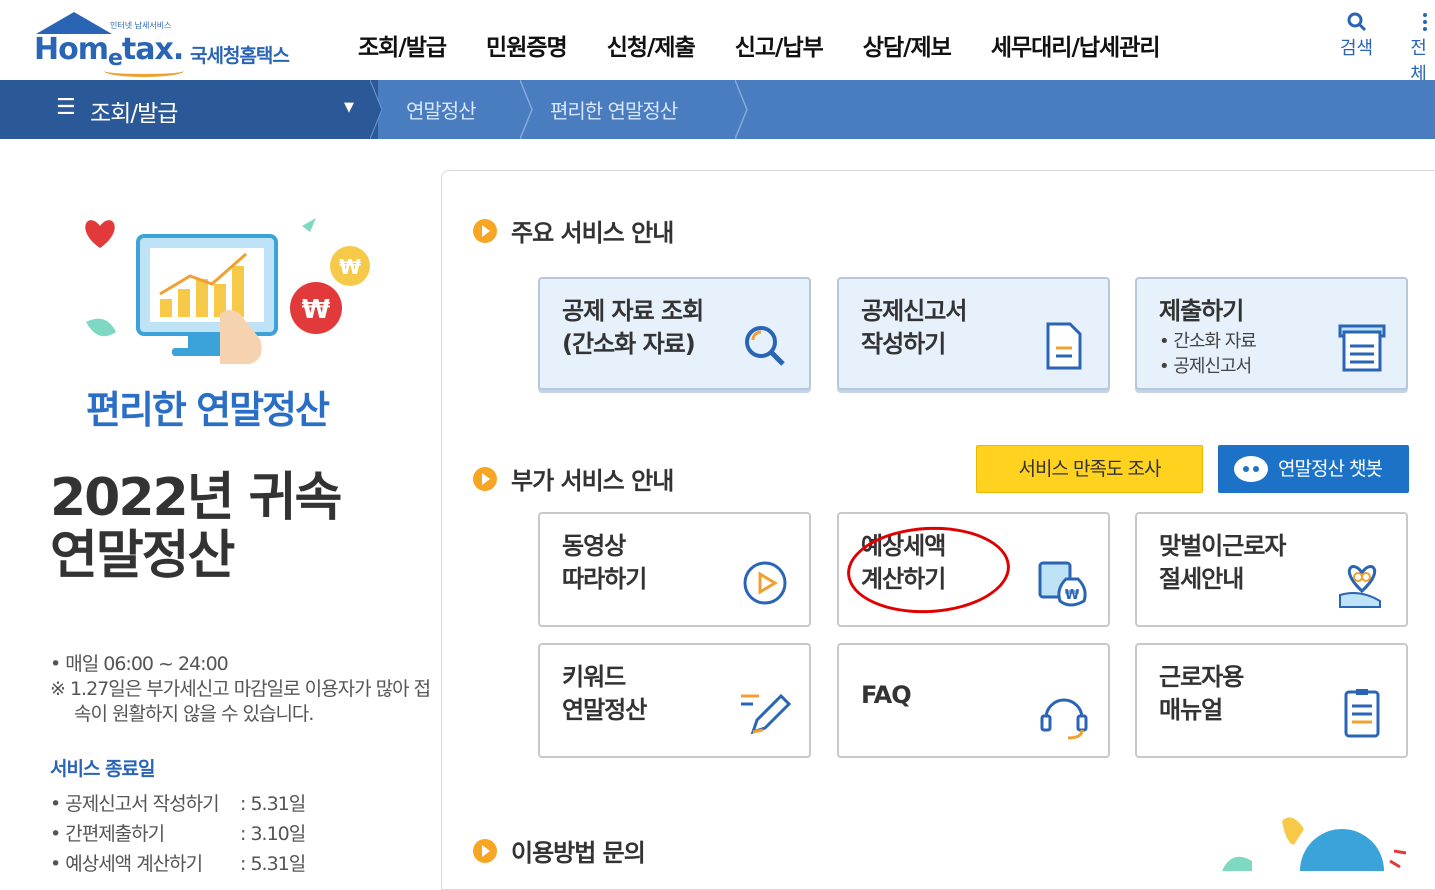 The image size is (1435, 890). Describe the element at coordinates (1271, 333) in the screenshot. I see `card-submit: 제출하기 • 간소화 자료 • 공제신고서` at that location.